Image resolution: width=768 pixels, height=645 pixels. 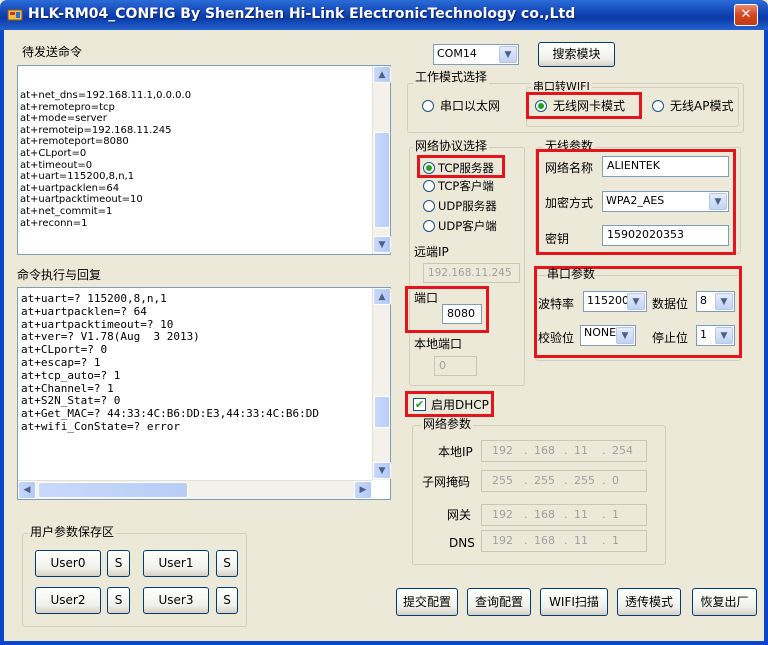 What do you see at coordinates (106, 95) in the screenshot?
I see `send-command-line: at+net_dns=192.168.11.1,0.0.0.0` at bounding box center [106, 95].